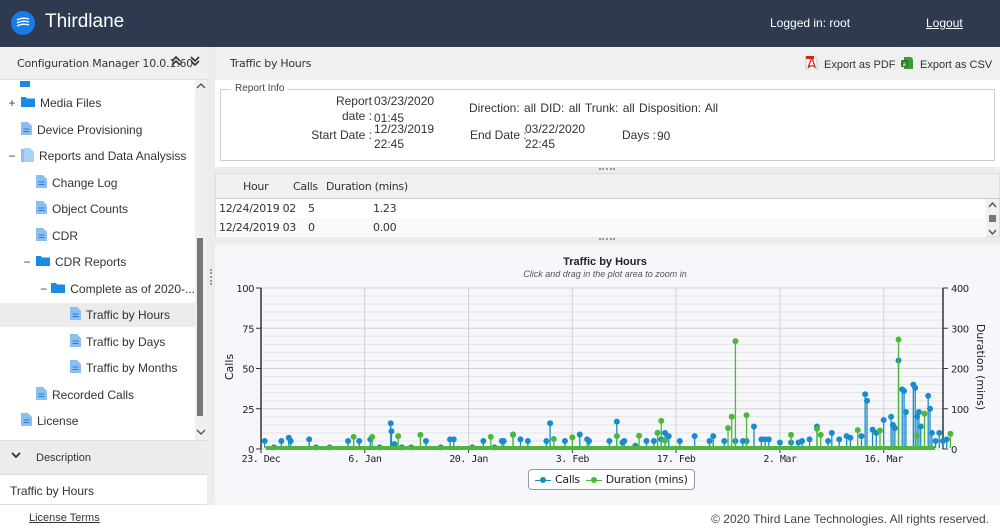  I want to click on legend-item-calls: Calls, so click(557, 479).